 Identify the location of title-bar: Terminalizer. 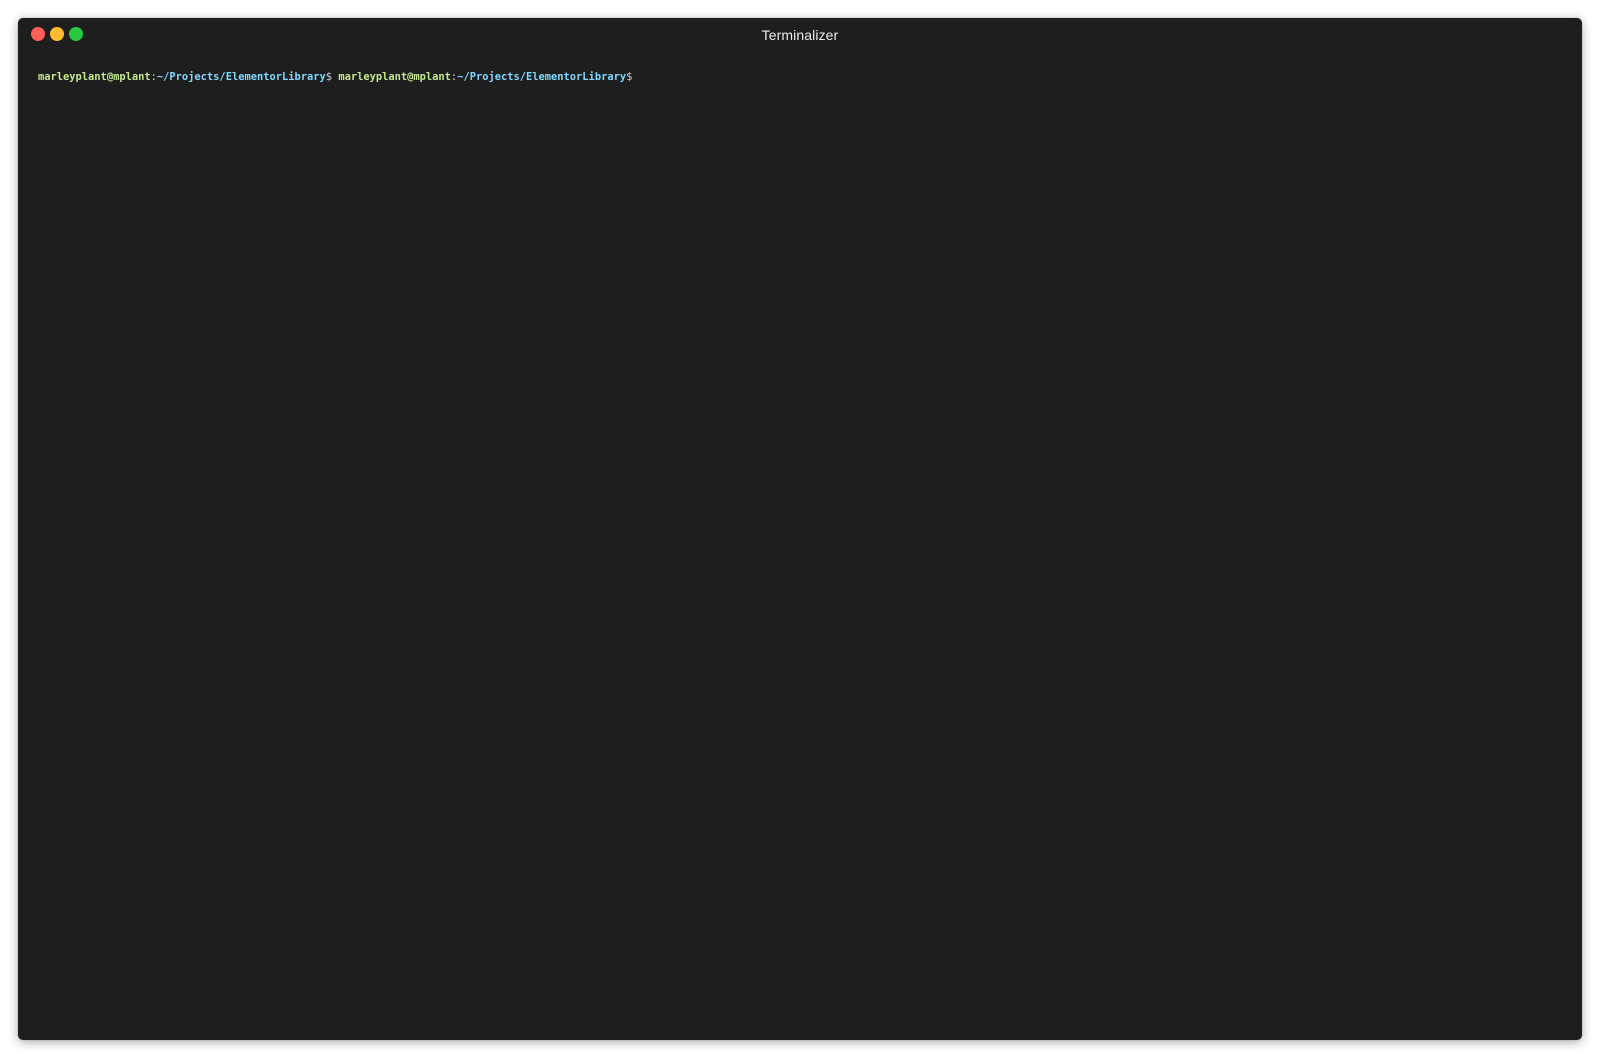
(800, 35).